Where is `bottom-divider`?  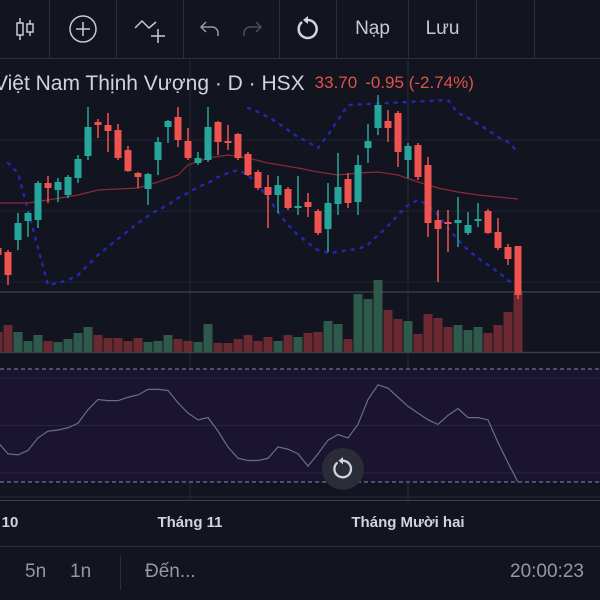
bottom-divider is located at coordinates (120, 573).